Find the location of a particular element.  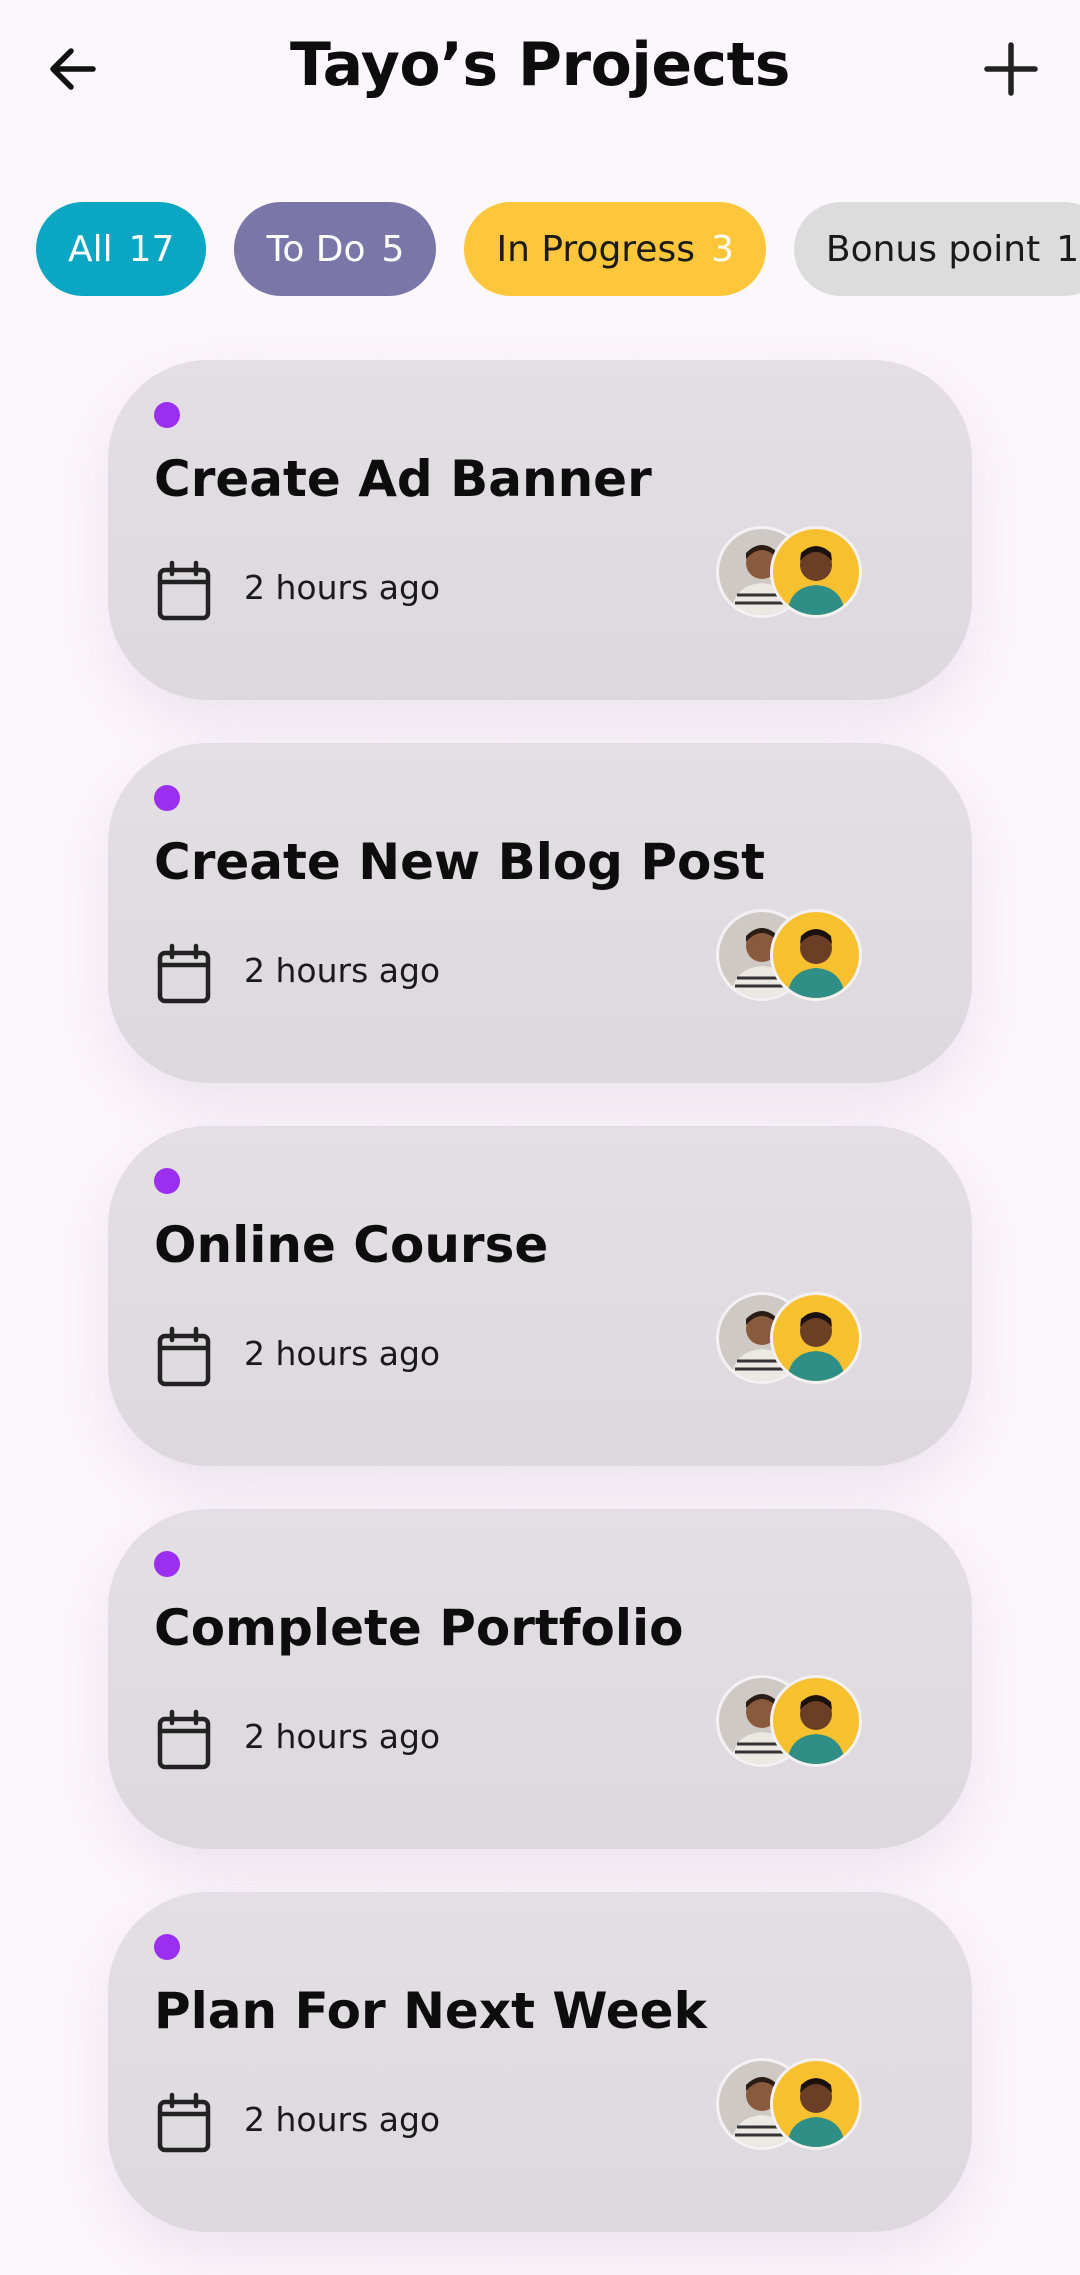

filter-chip-count: 1 is located at coordinates (1068, 249).